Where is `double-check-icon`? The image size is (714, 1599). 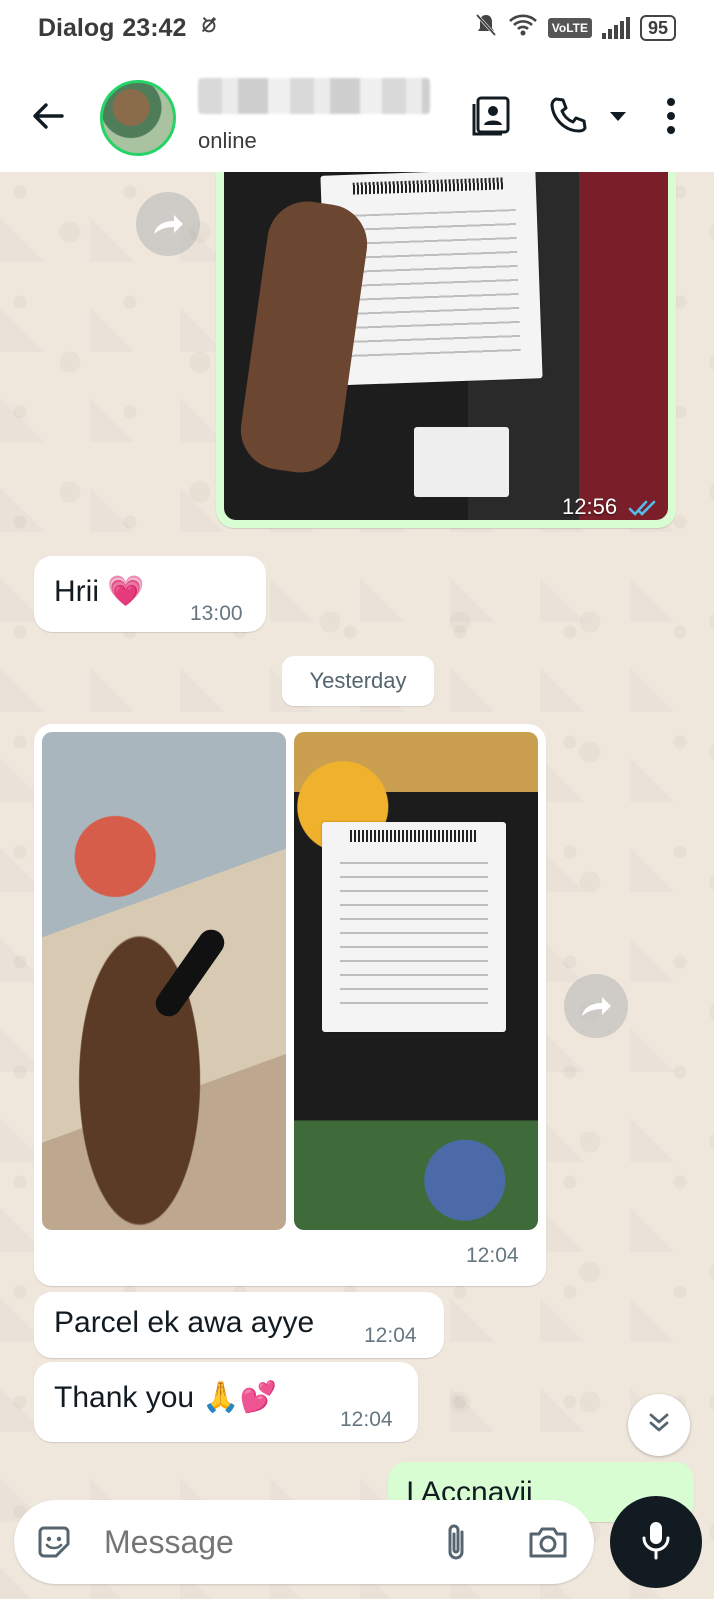
double-check-icon is located at coordinates (645, 510).